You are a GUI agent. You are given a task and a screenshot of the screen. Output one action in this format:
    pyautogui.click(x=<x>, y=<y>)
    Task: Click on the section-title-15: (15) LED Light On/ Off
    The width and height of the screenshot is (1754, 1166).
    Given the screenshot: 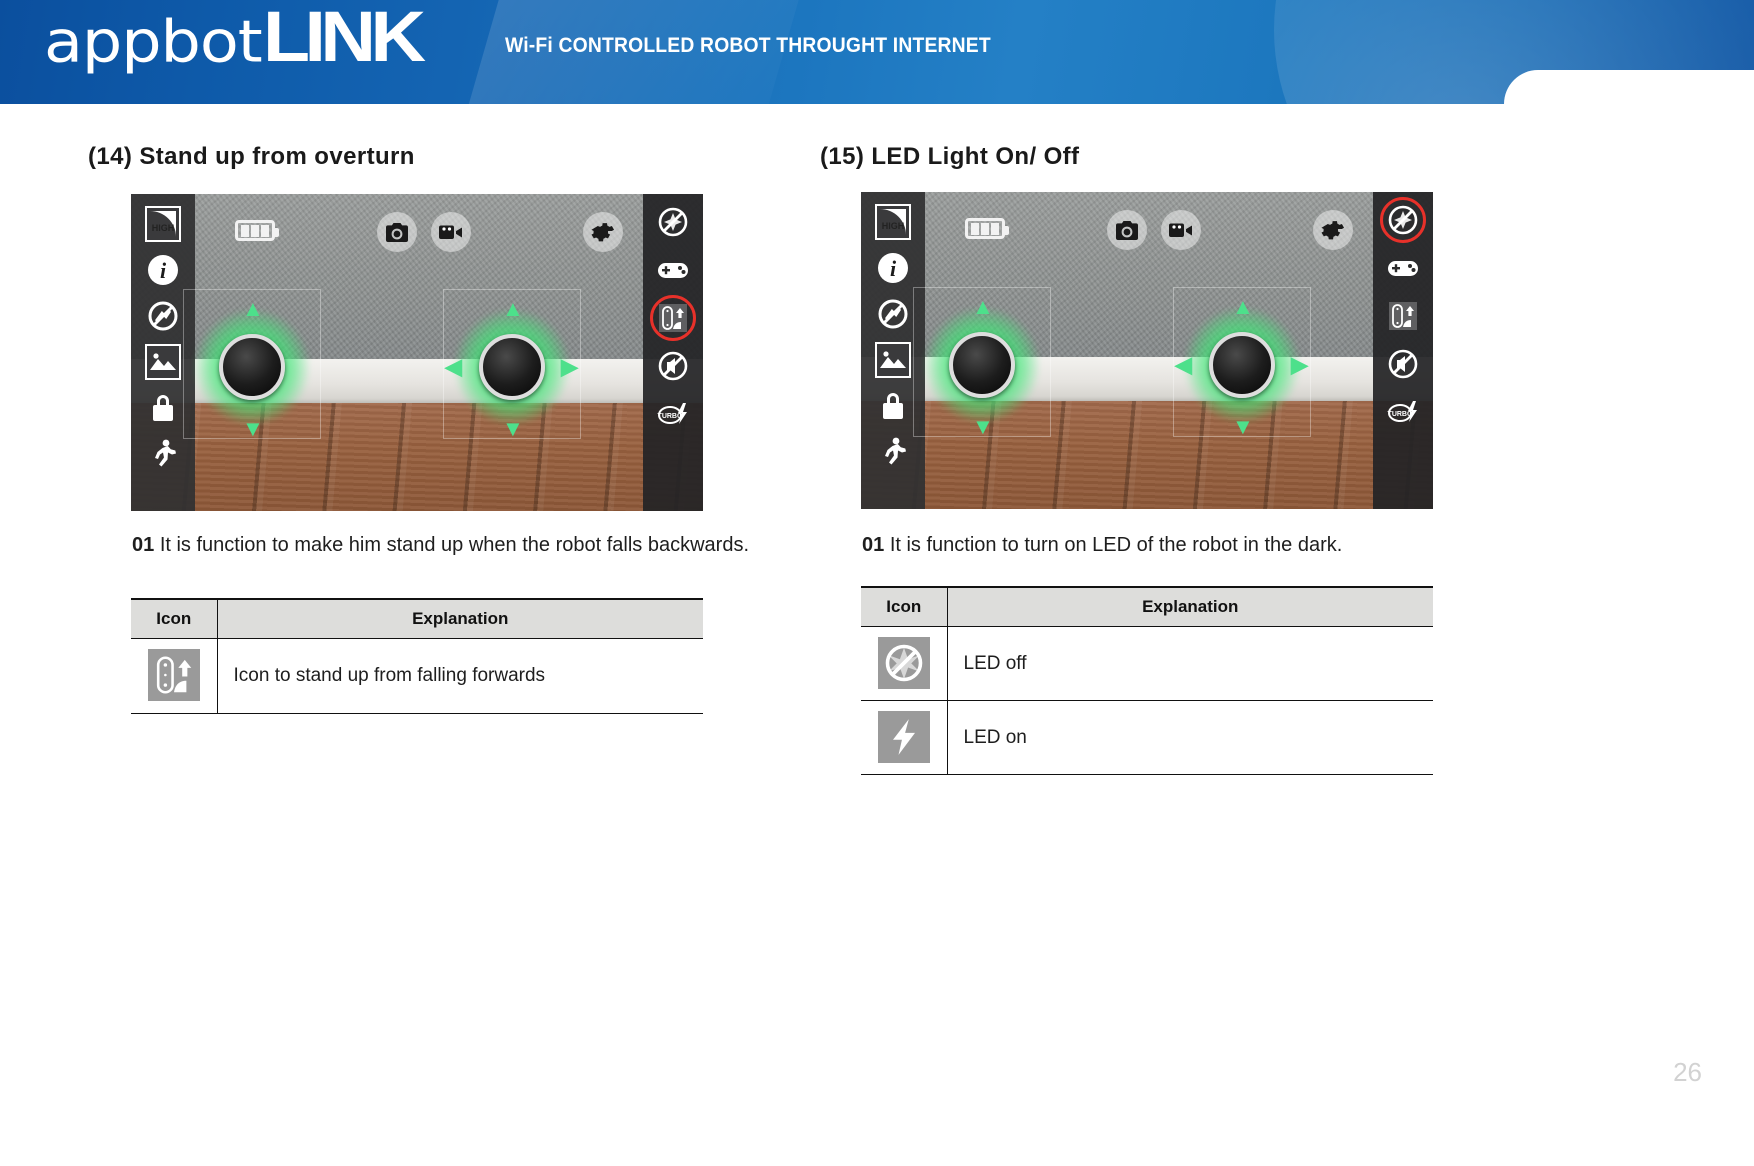 What is the action you would take?
    pyautogui.click(x=950, y=156)
    